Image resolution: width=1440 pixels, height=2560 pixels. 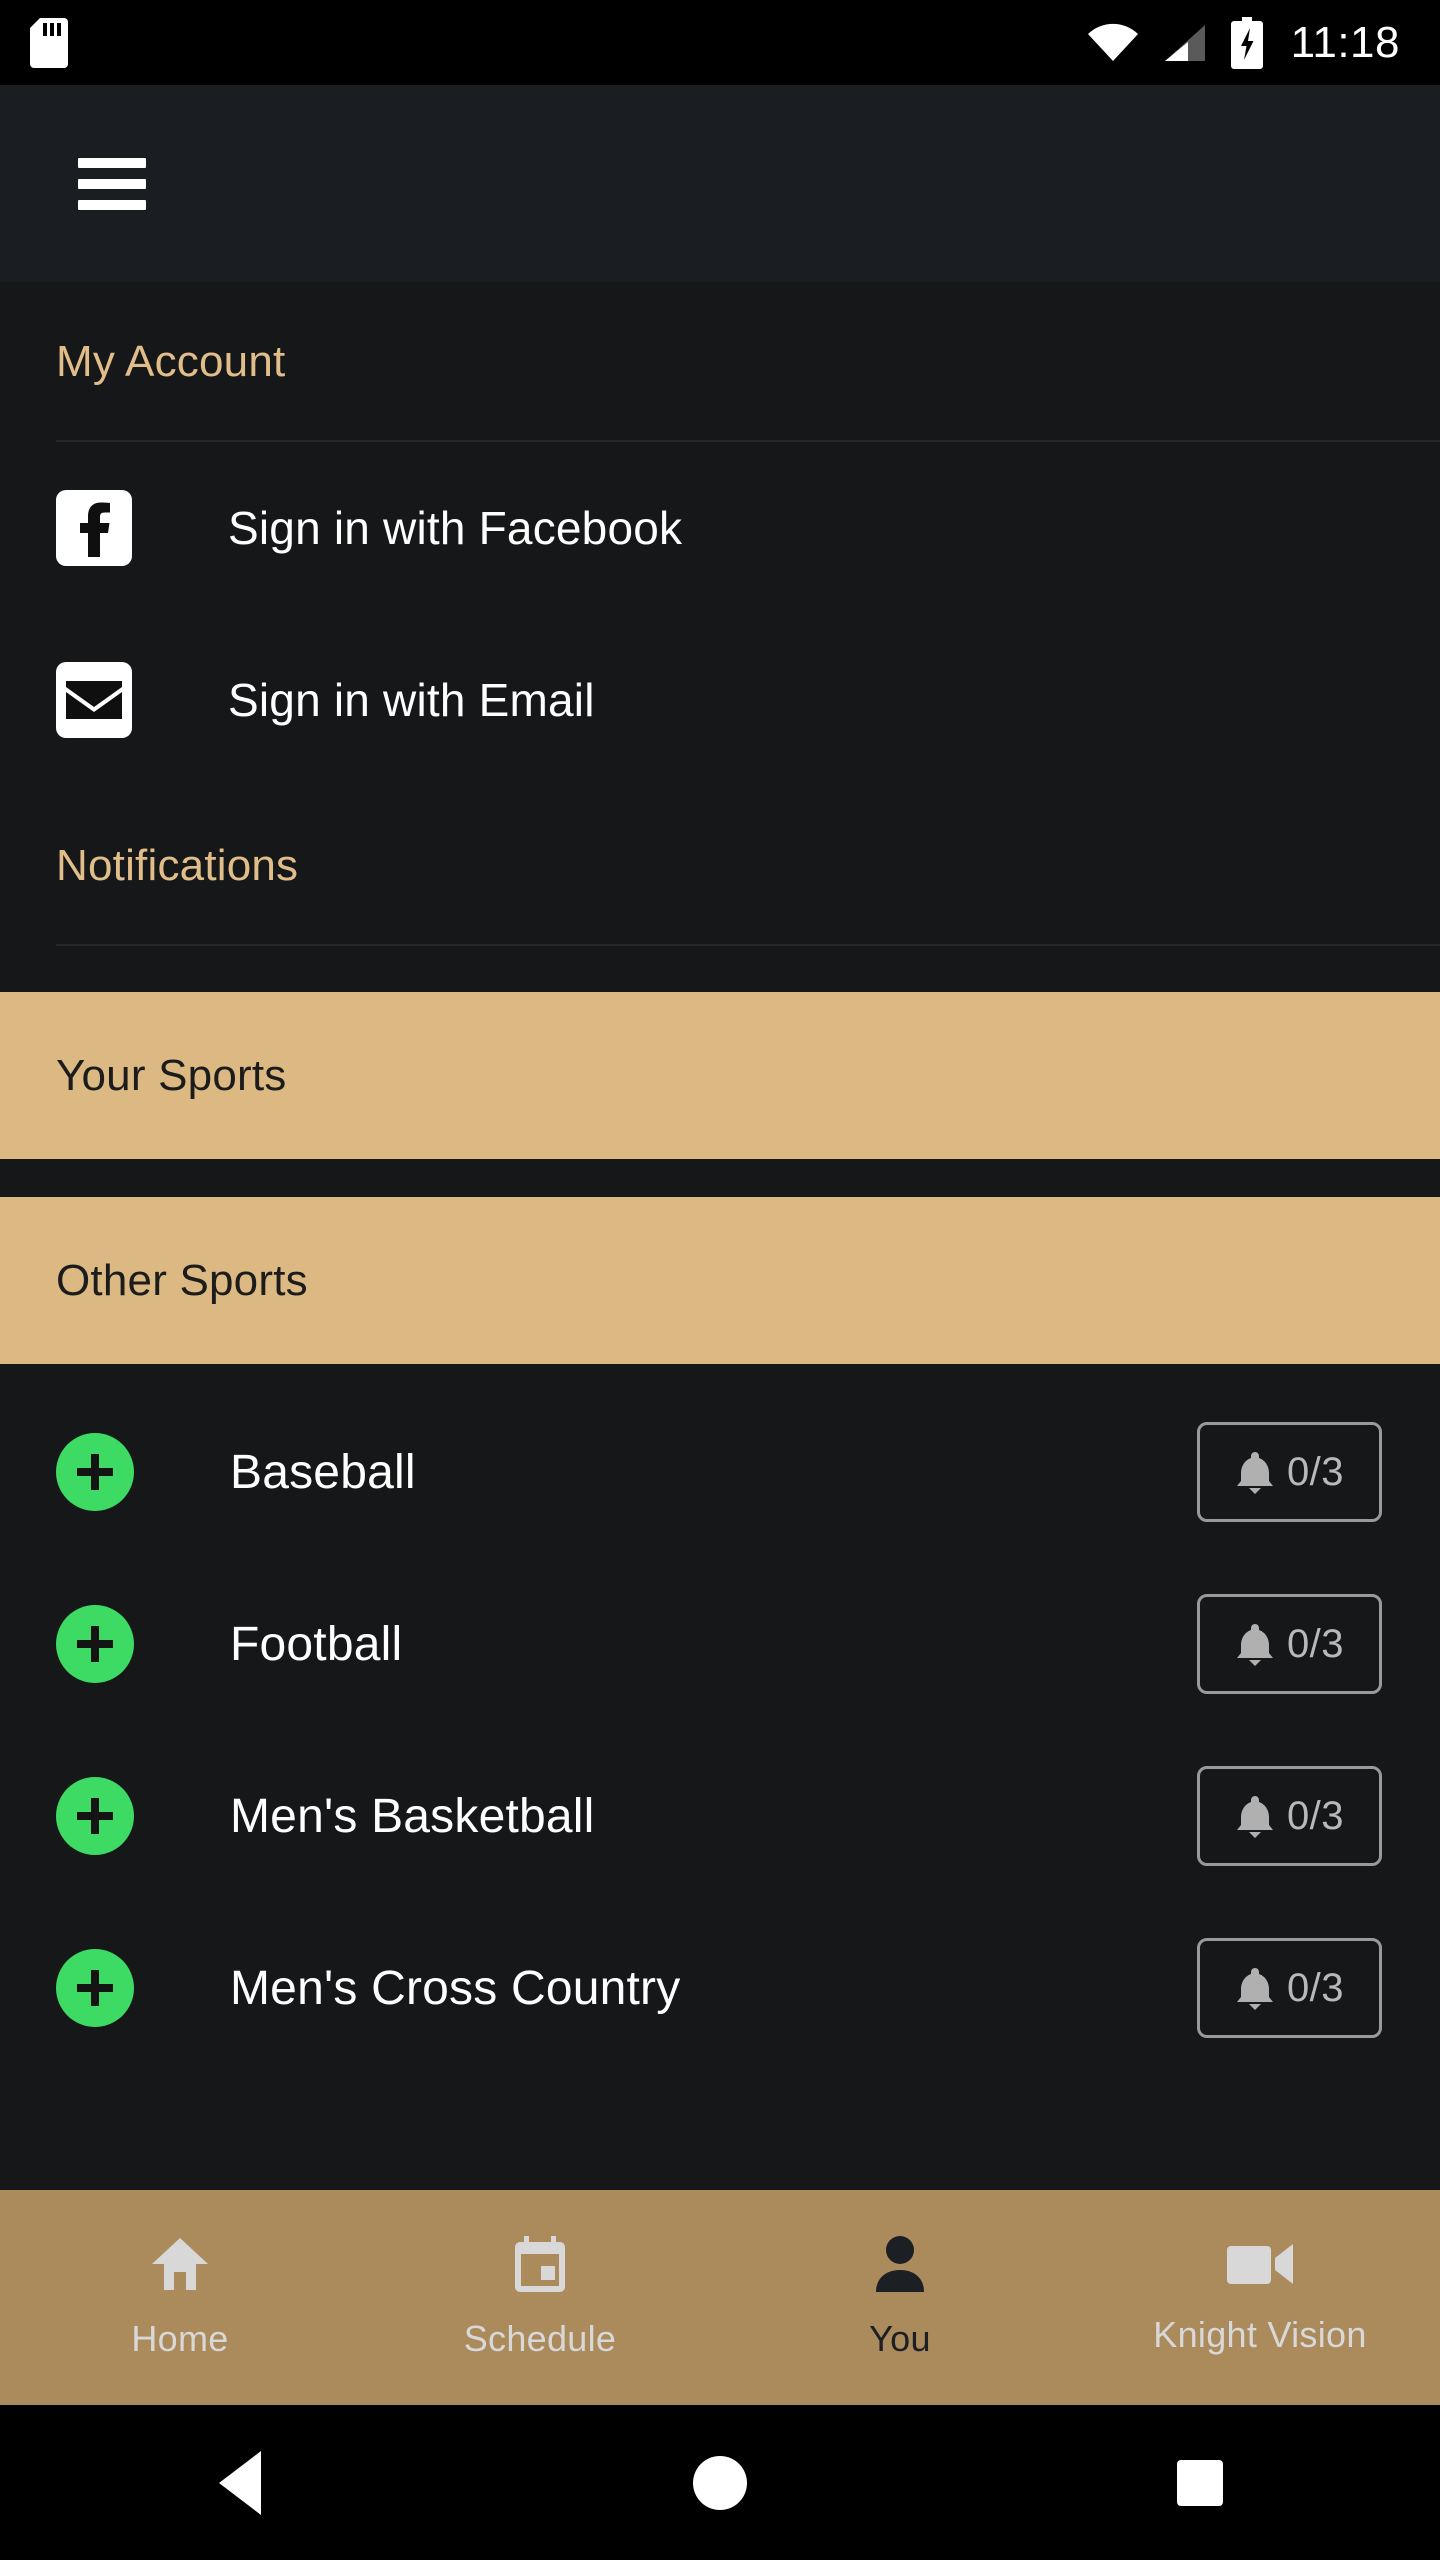 What do you see at coordinates (720, 183) in the screenshot?
I see `app-bar` at bounding box center [720, 183].